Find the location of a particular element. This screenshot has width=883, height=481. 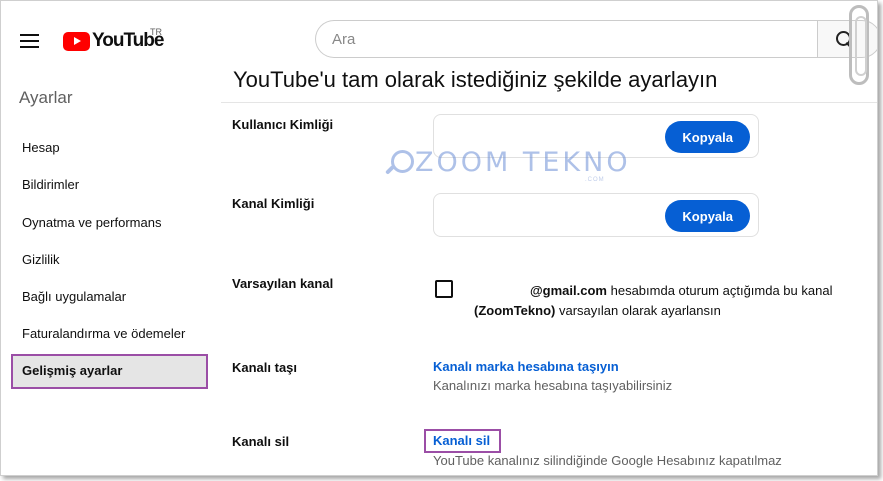

magnifier-icon is located at coordinates (398, 163).